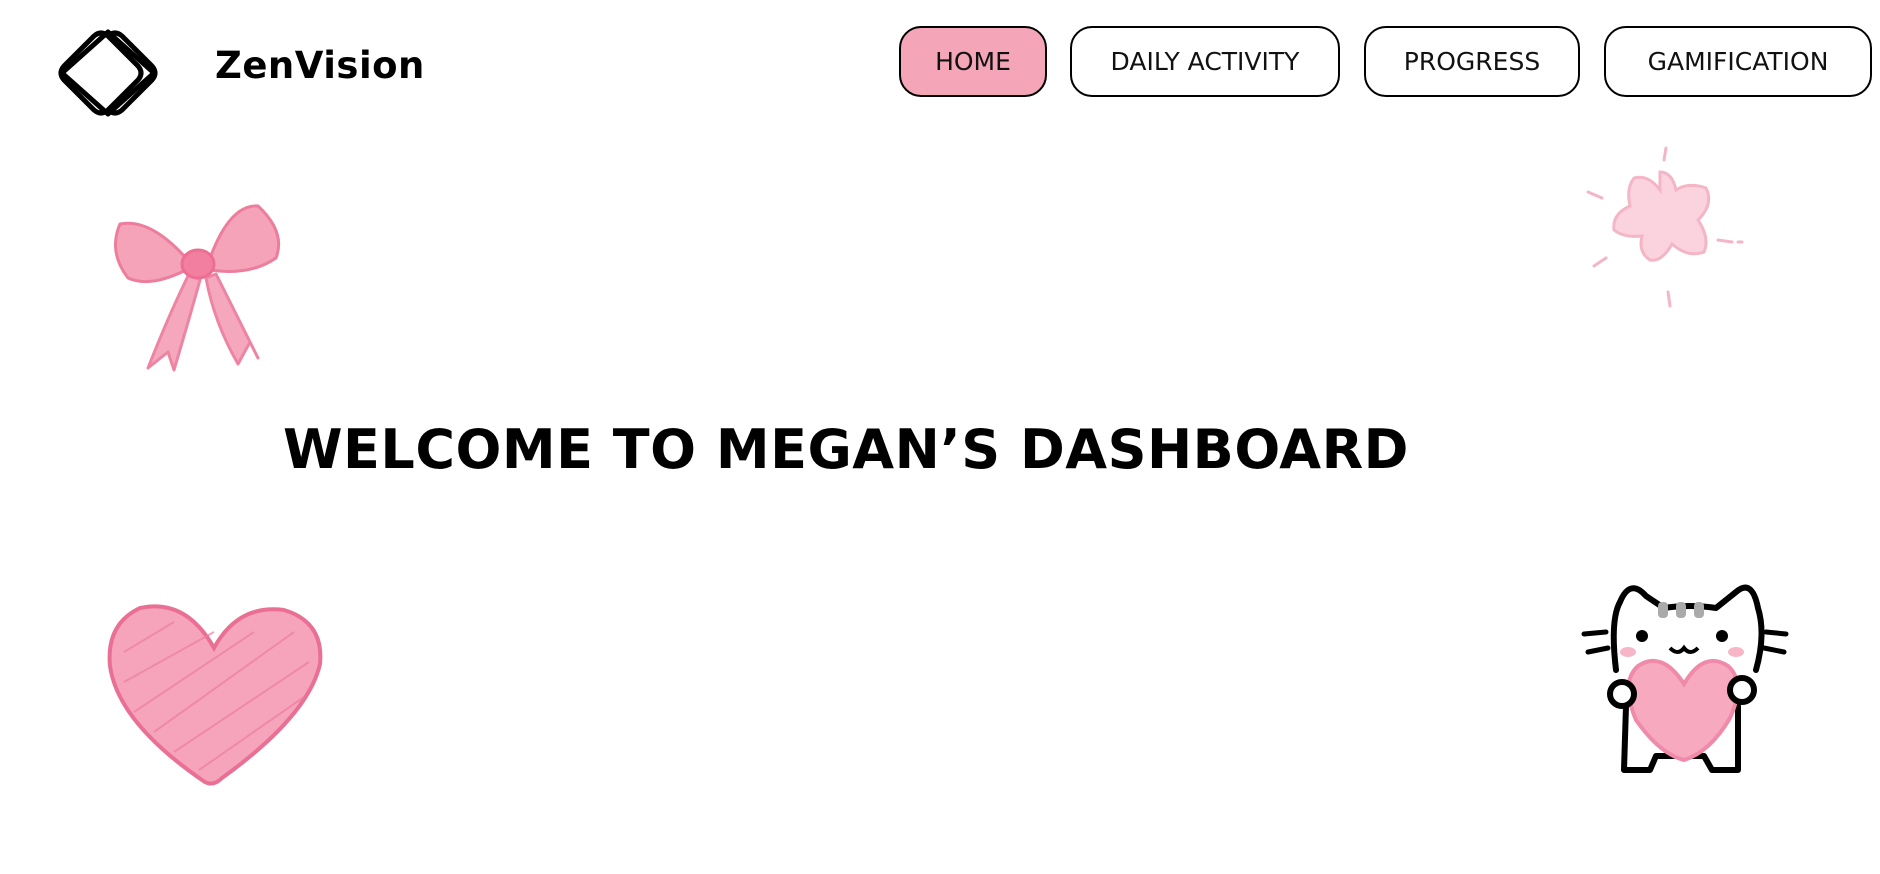  I want to click on pink-heart-icon, so click(215, 691).